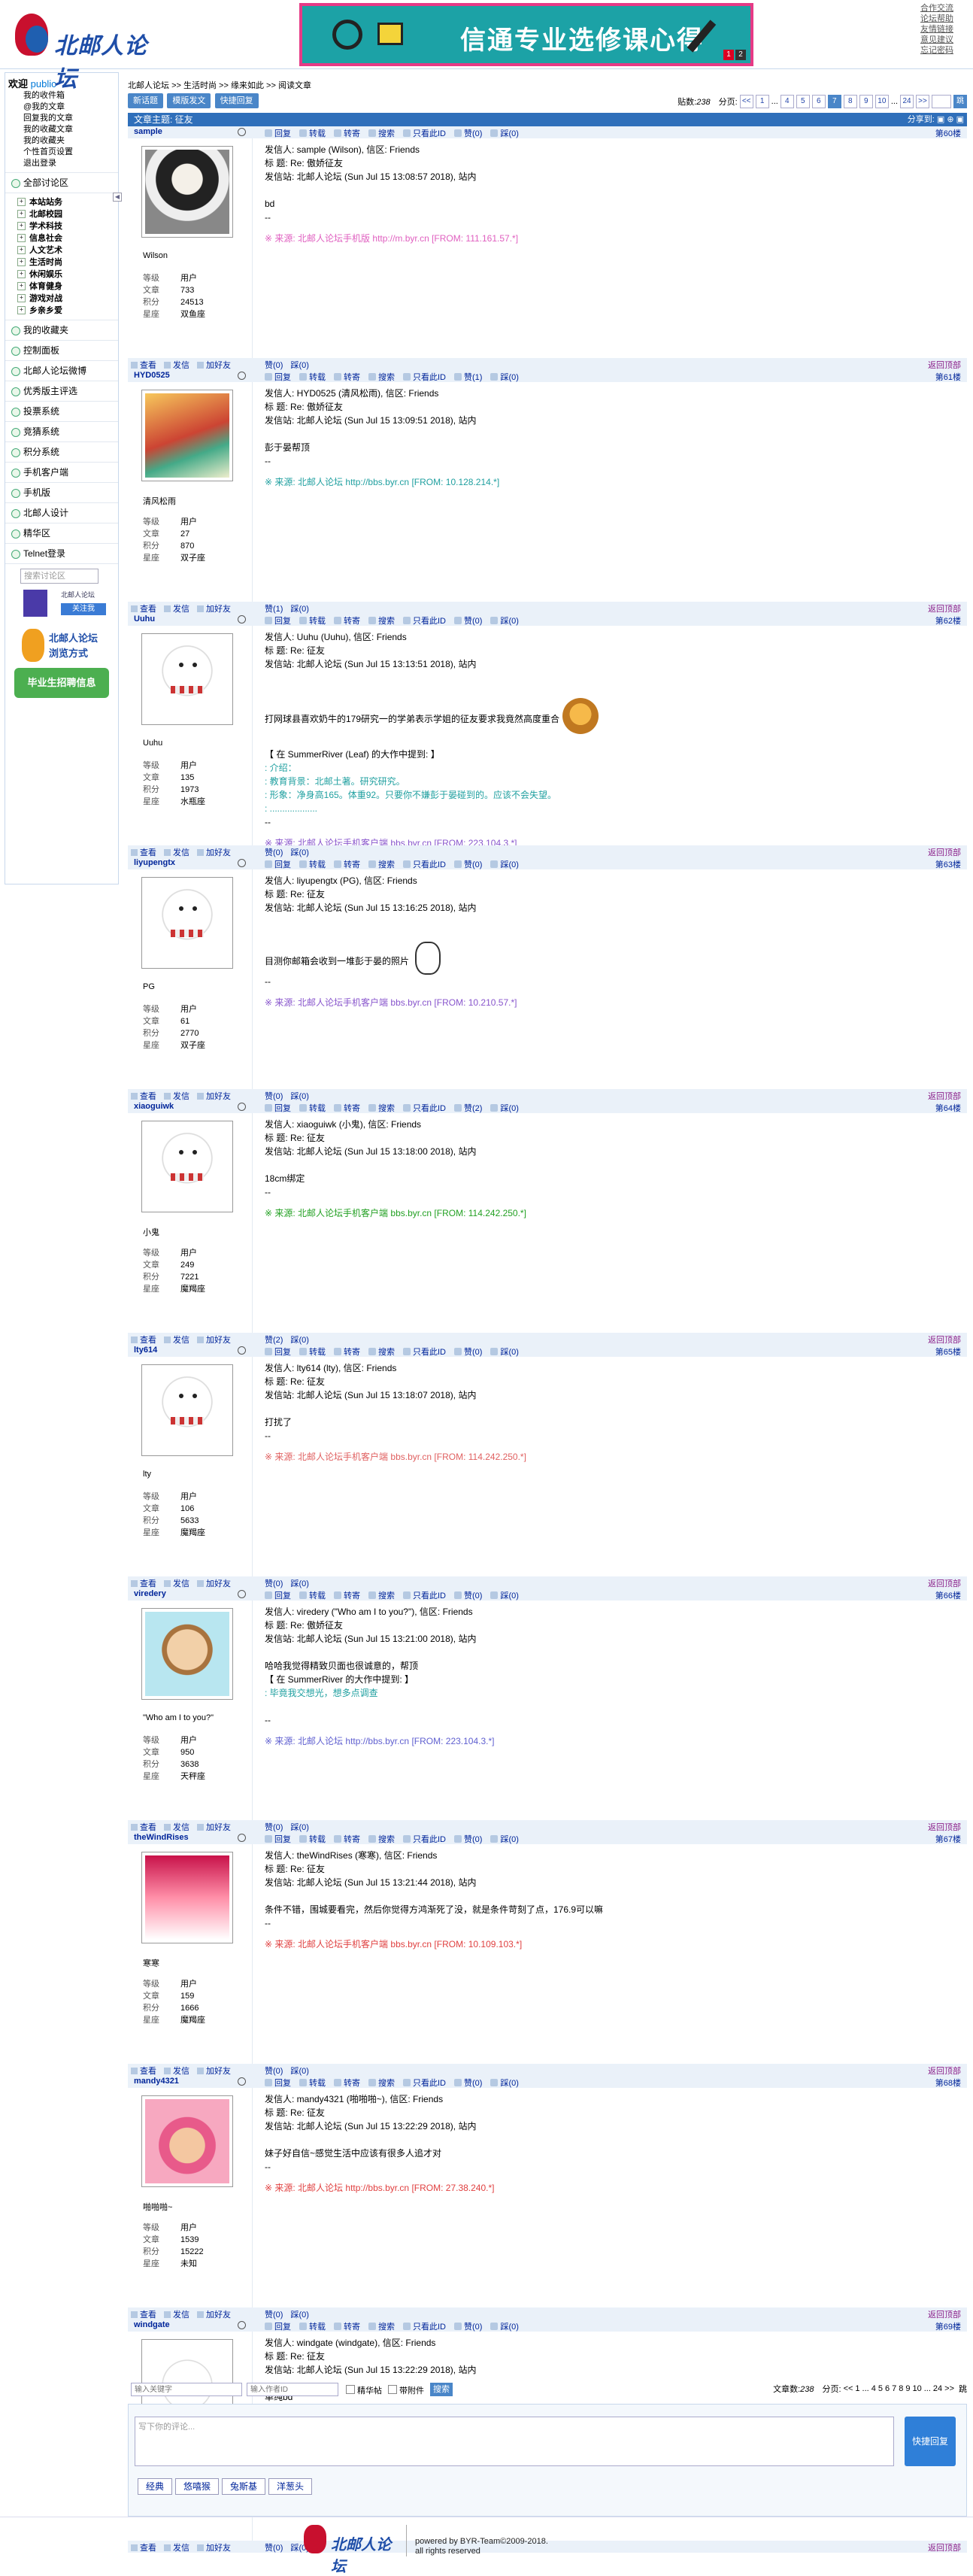 This screenshot has height=2576, width=973. What do you see at coordinates (61, 163) in the screenshot?
I see `user-link: 退出登录` at bounding box center [61, 163].